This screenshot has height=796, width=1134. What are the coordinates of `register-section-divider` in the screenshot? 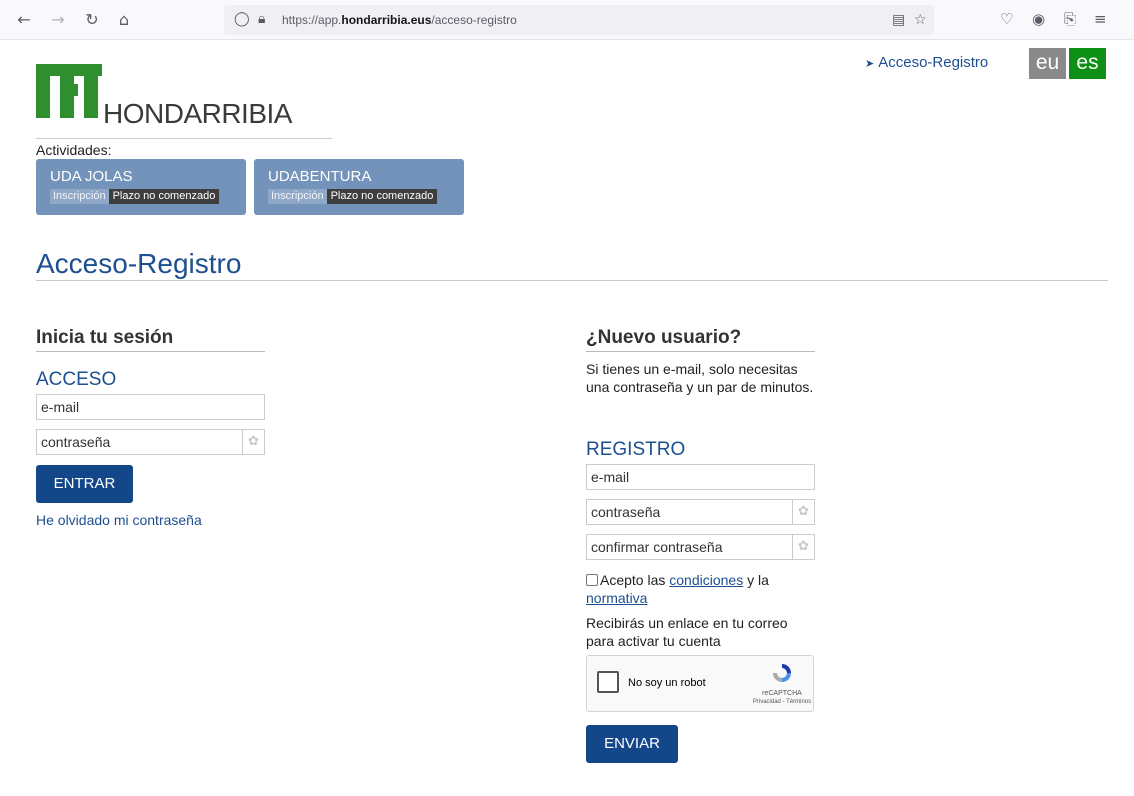 It's located at (700, 351).